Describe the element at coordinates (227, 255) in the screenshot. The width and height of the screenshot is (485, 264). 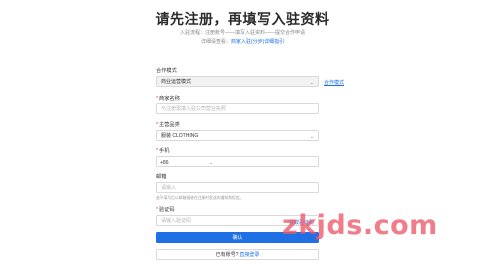
I see `login-prompt: 已有账号?` at that location.